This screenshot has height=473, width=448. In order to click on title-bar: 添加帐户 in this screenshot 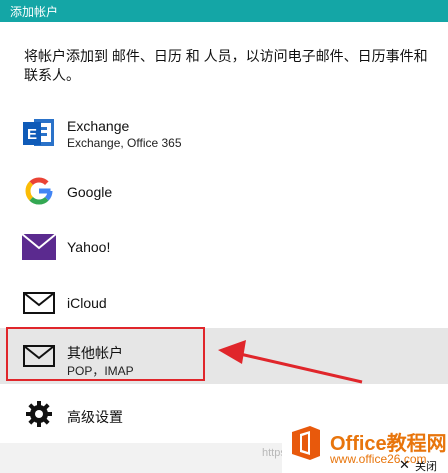, I will do `click(224, 11)`.